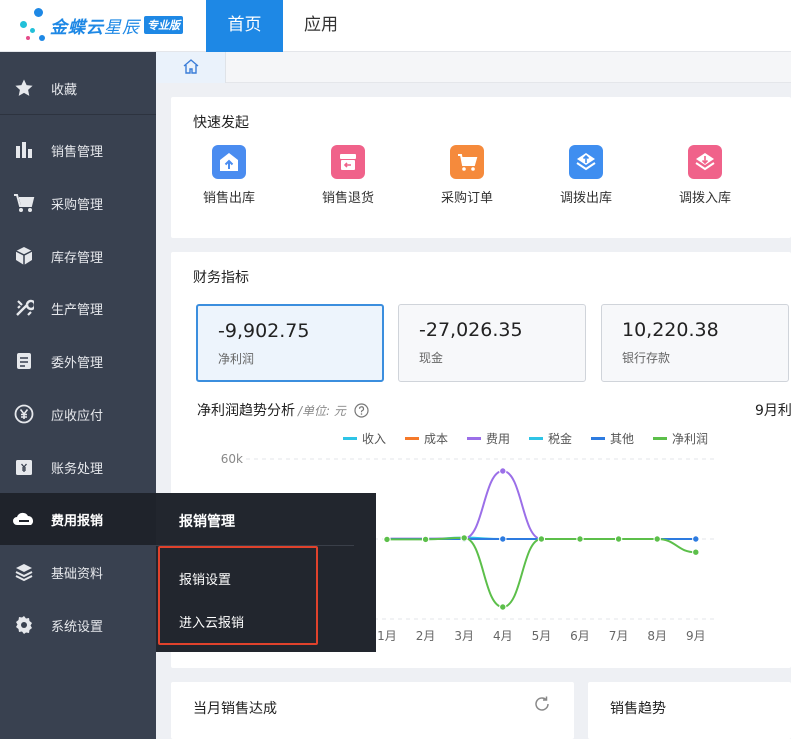  What do you see at coordinates (431, 358) in the screenshot?
I see `metric-label: 现金` at bounding box center [431, 358].